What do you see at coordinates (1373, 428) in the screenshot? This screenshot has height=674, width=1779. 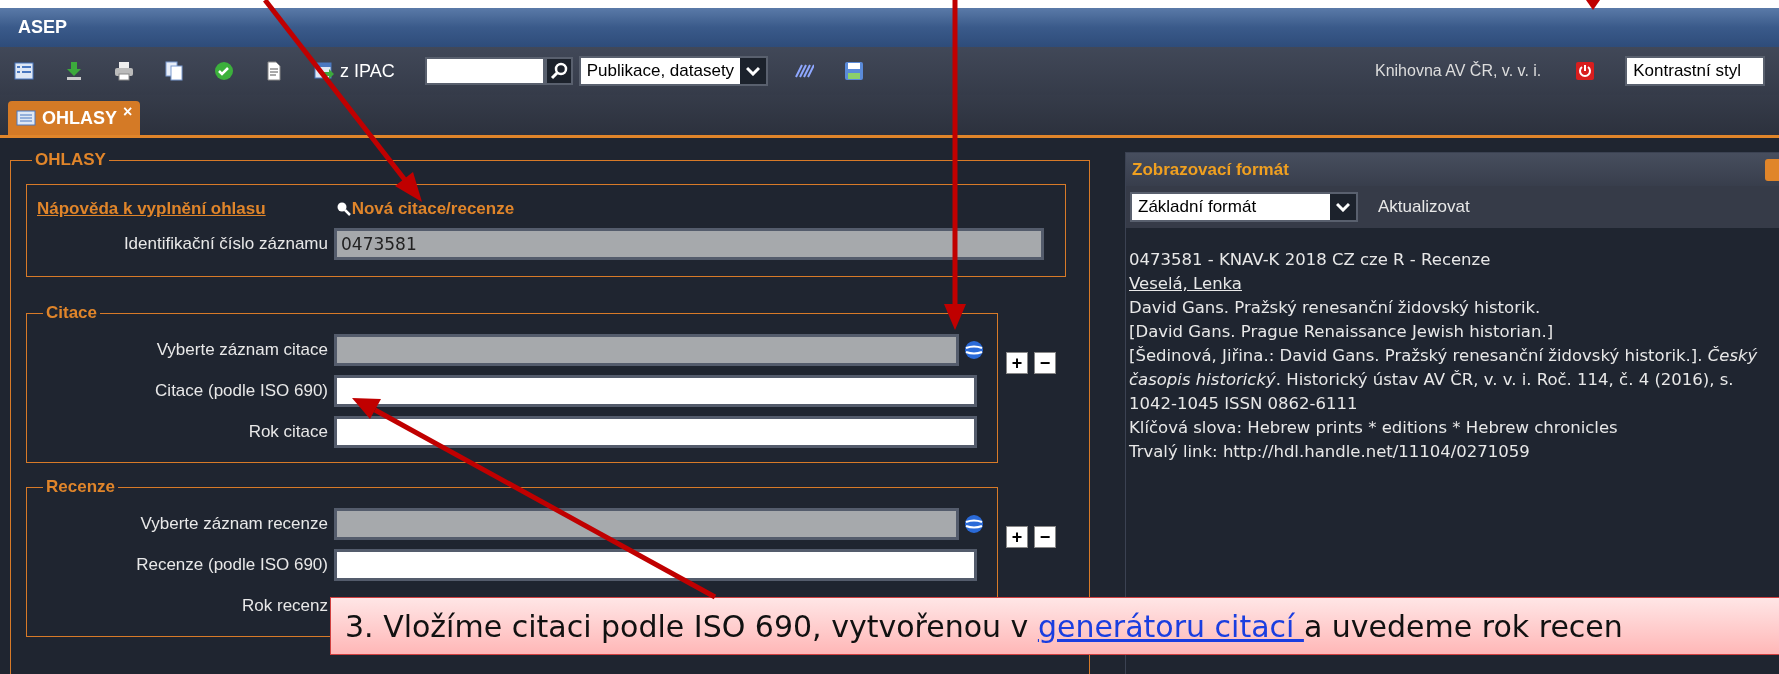 I see `record-text: Klíčová slova: Hebrew prints * editions * Hebrew chronicles` at bounding box center [1373, 428].